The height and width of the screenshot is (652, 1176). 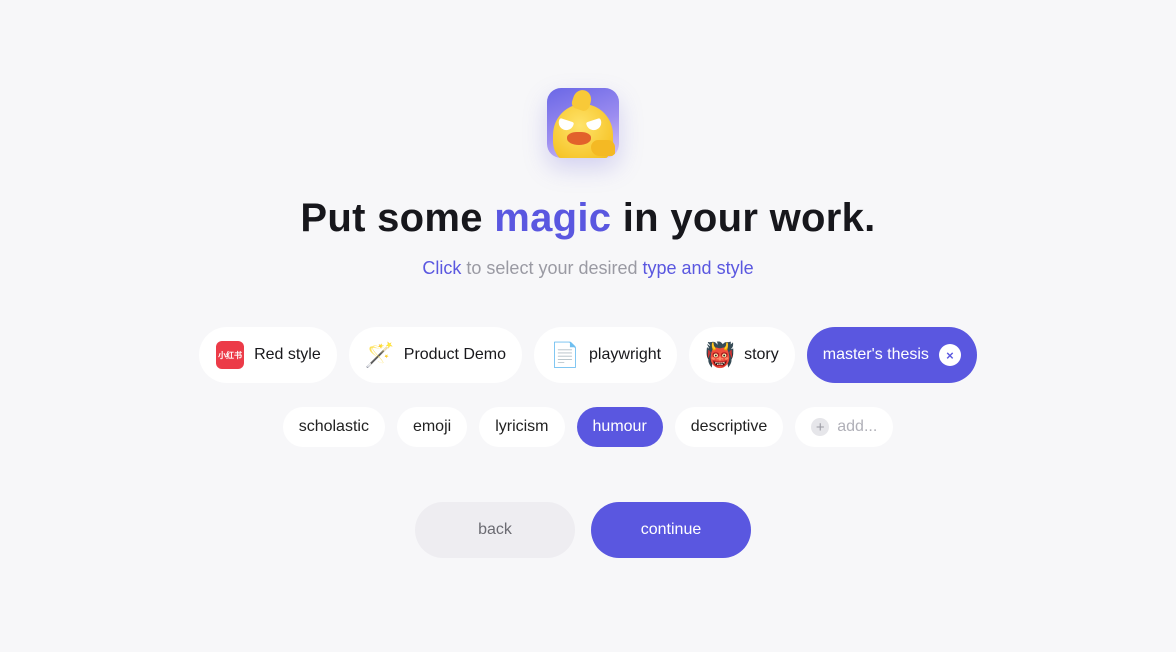 What do you see at coordinates (743, 218) in the screenshot?
I see `title-text-end: in your work.` at bounding box center [743, 218].